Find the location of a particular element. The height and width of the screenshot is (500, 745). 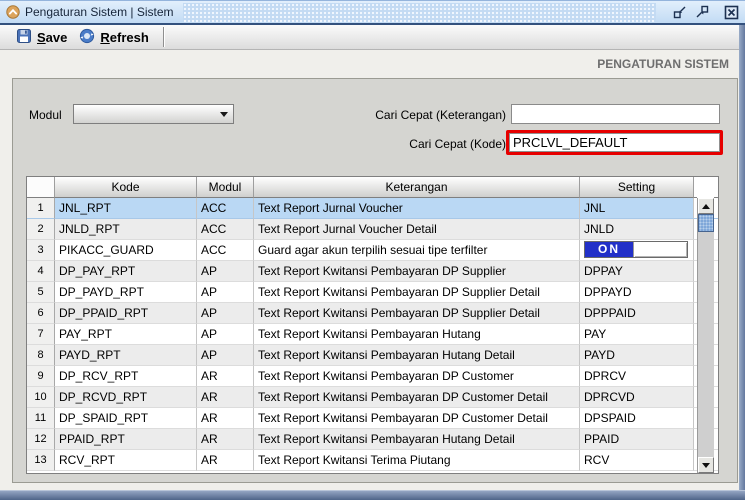

cell-setting: PAYD is located at coordinates (637, 355).